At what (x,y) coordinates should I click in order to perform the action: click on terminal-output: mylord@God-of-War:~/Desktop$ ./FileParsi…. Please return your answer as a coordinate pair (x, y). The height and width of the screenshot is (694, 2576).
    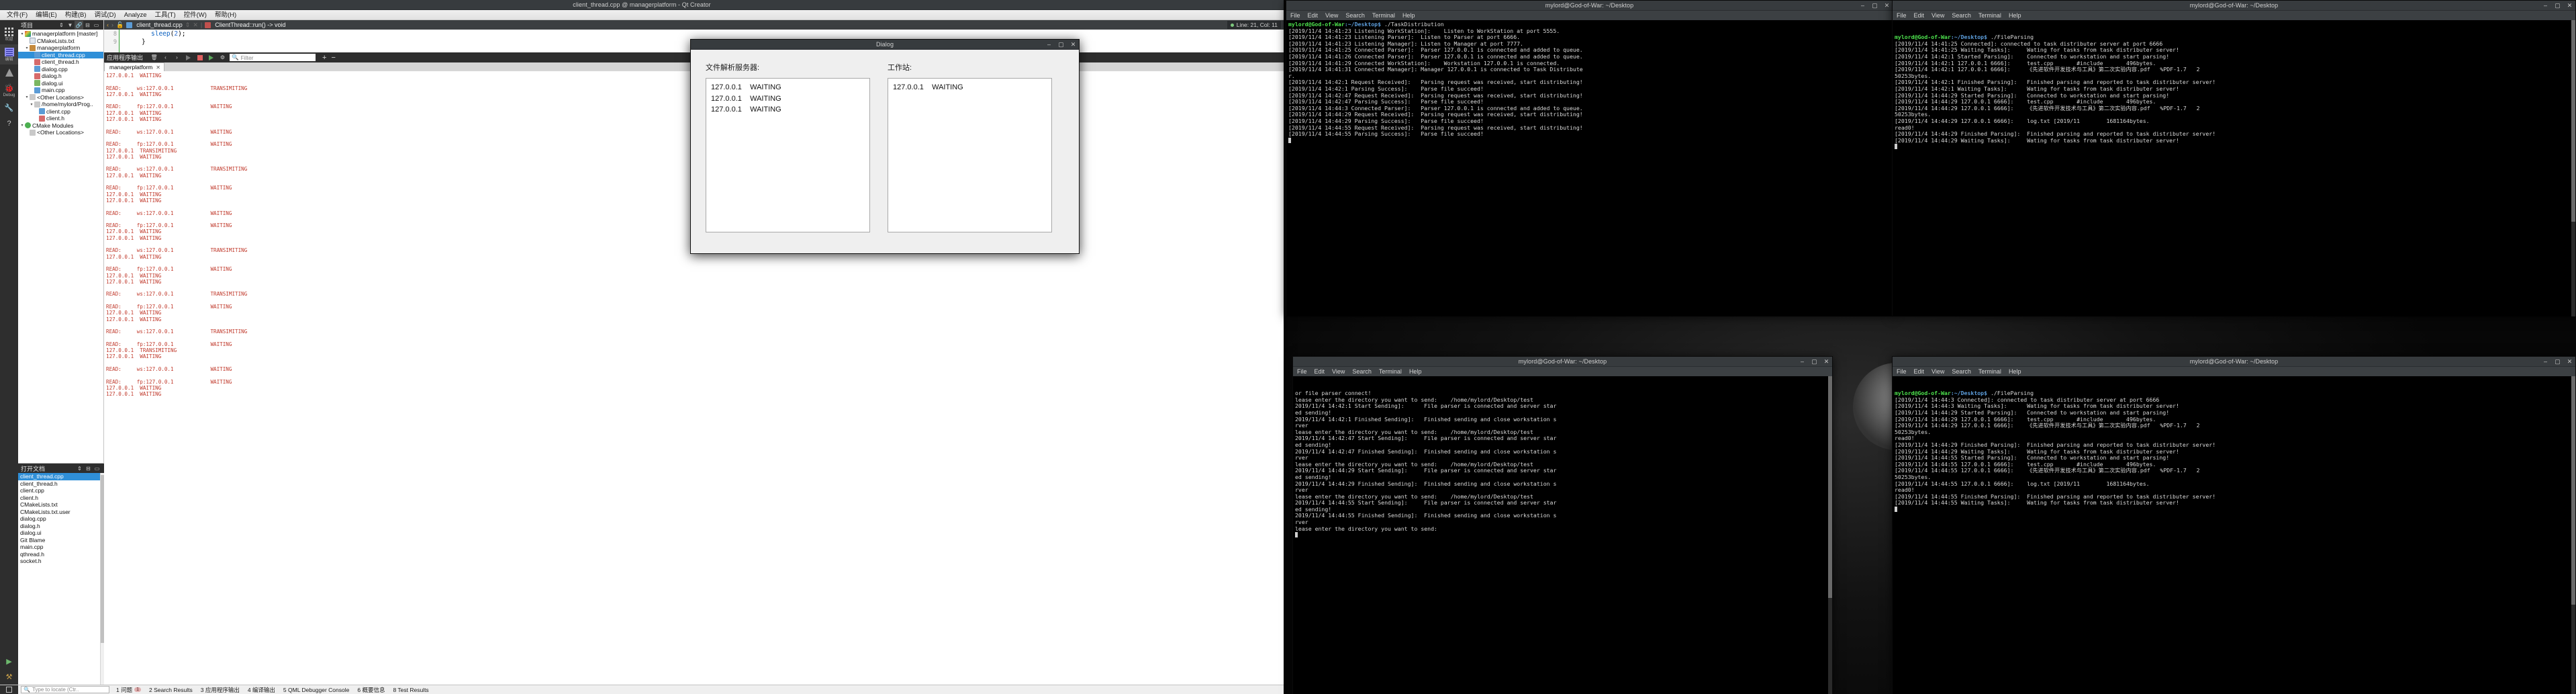
    Looking at the image, I should click on (2234, 535).